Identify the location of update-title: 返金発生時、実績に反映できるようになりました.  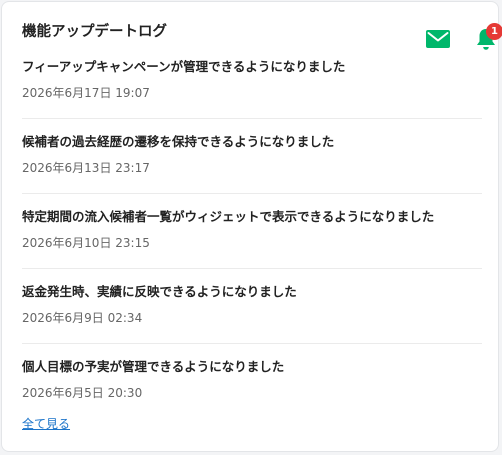
(159, 291).